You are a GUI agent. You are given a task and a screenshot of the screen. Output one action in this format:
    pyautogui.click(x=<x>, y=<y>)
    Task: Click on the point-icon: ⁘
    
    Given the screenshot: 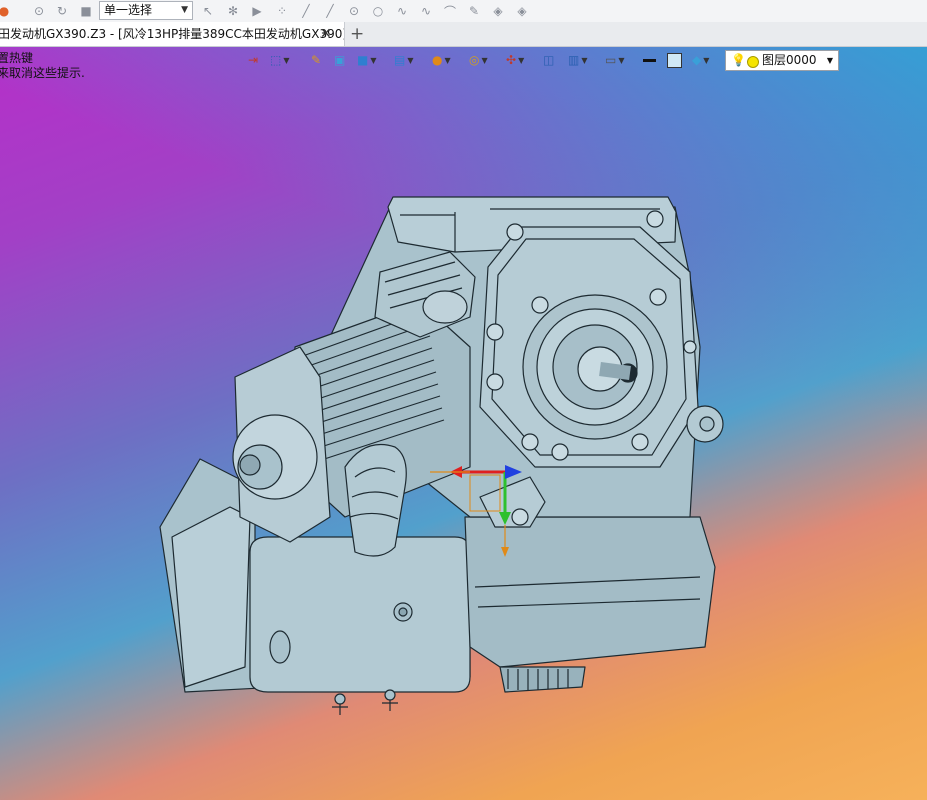 What is the action you would take?
    pyautogui.click(x=282, y=11)
    